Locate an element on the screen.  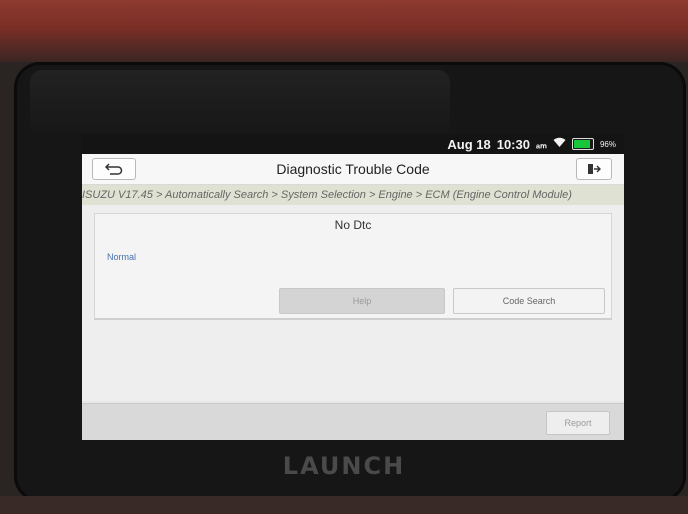
device-case-bottom is located at coordinates (344, 505).